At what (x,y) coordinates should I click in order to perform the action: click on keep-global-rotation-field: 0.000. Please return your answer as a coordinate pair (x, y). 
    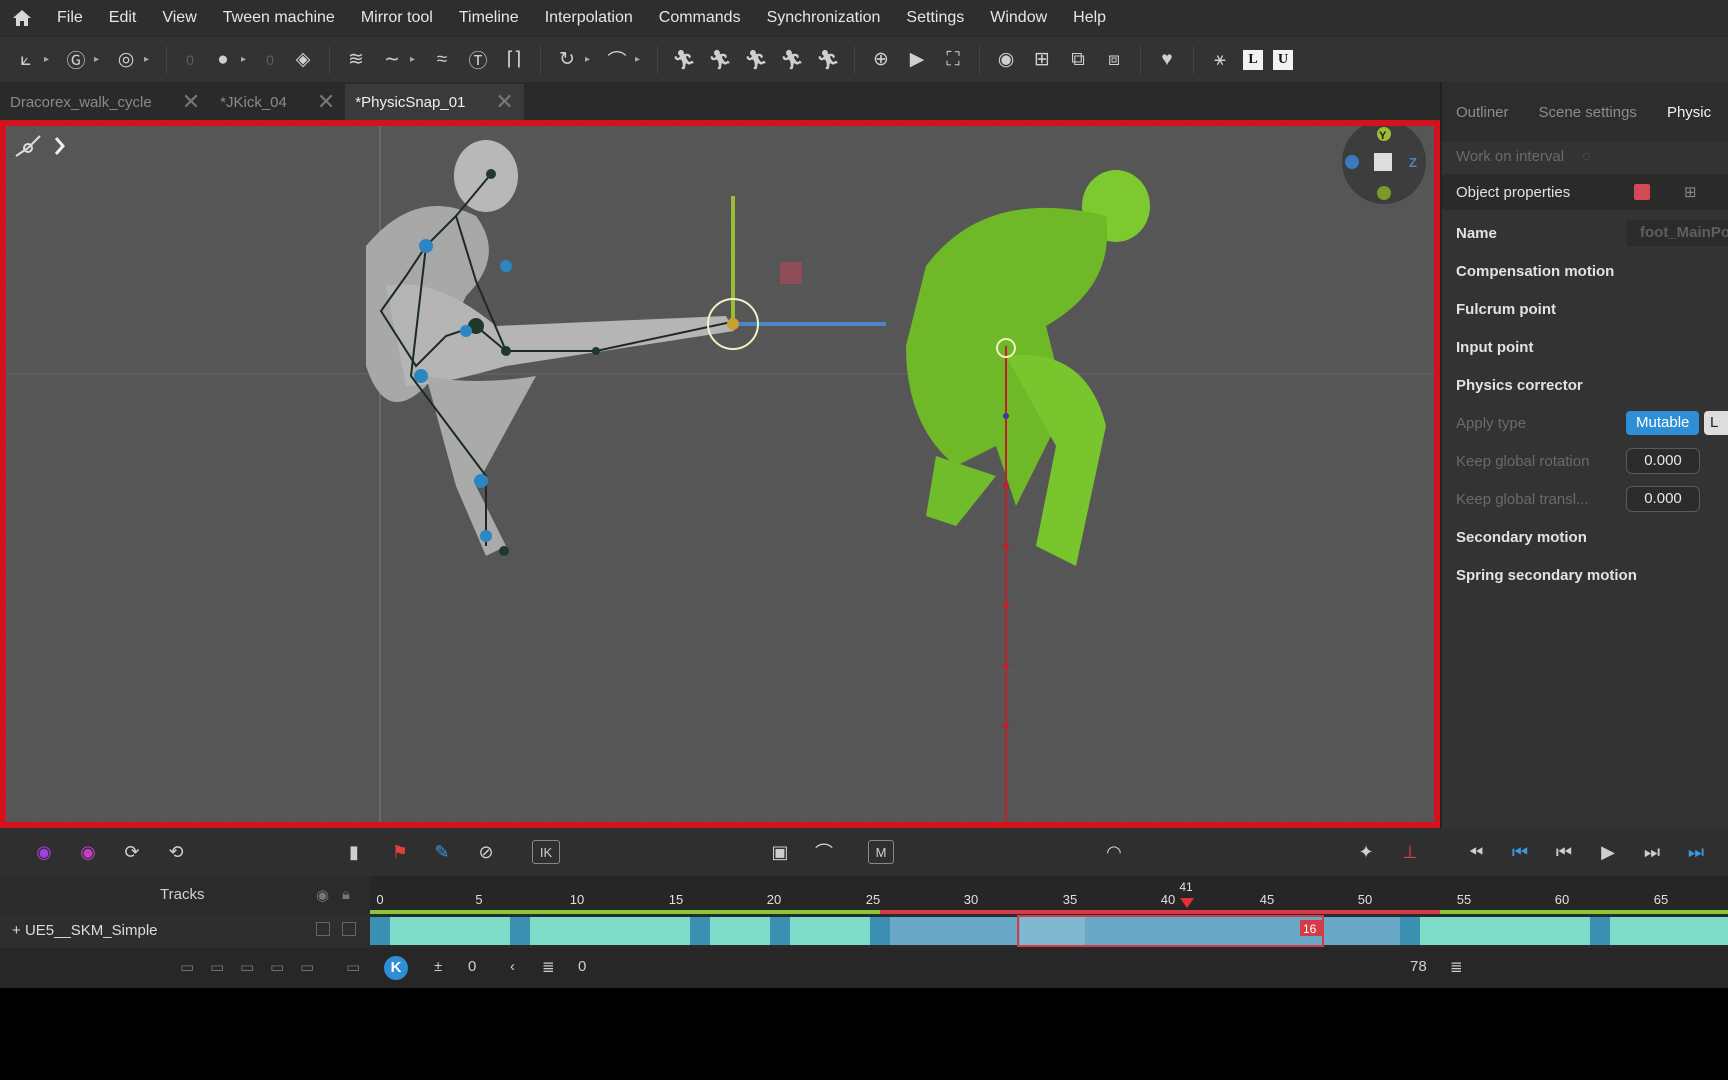
    Looking at the image, I should click on (1663, 461).